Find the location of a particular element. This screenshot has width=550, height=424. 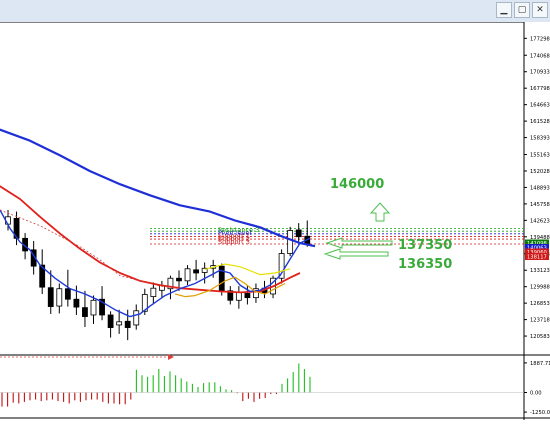

price-tick-label: 155163 is located at coordinates (540, 156).